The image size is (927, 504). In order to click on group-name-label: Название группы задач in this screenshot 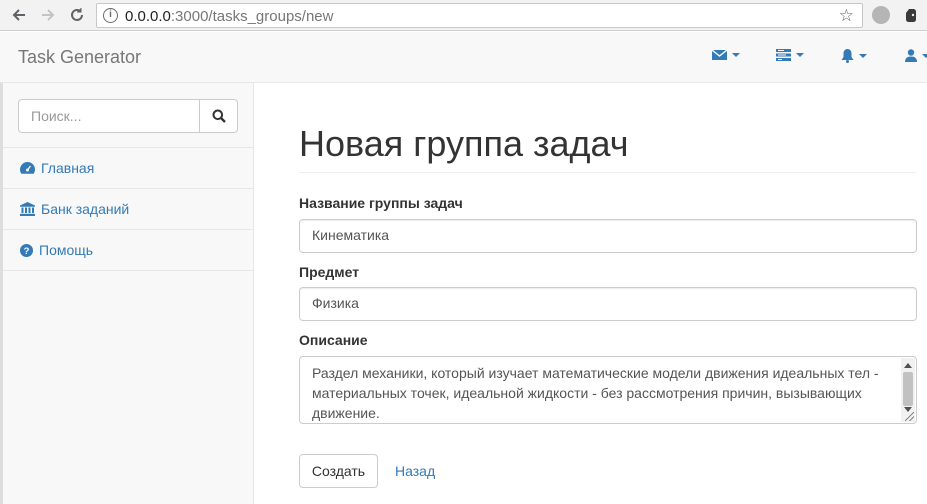, I will do `click(381, 203)`.